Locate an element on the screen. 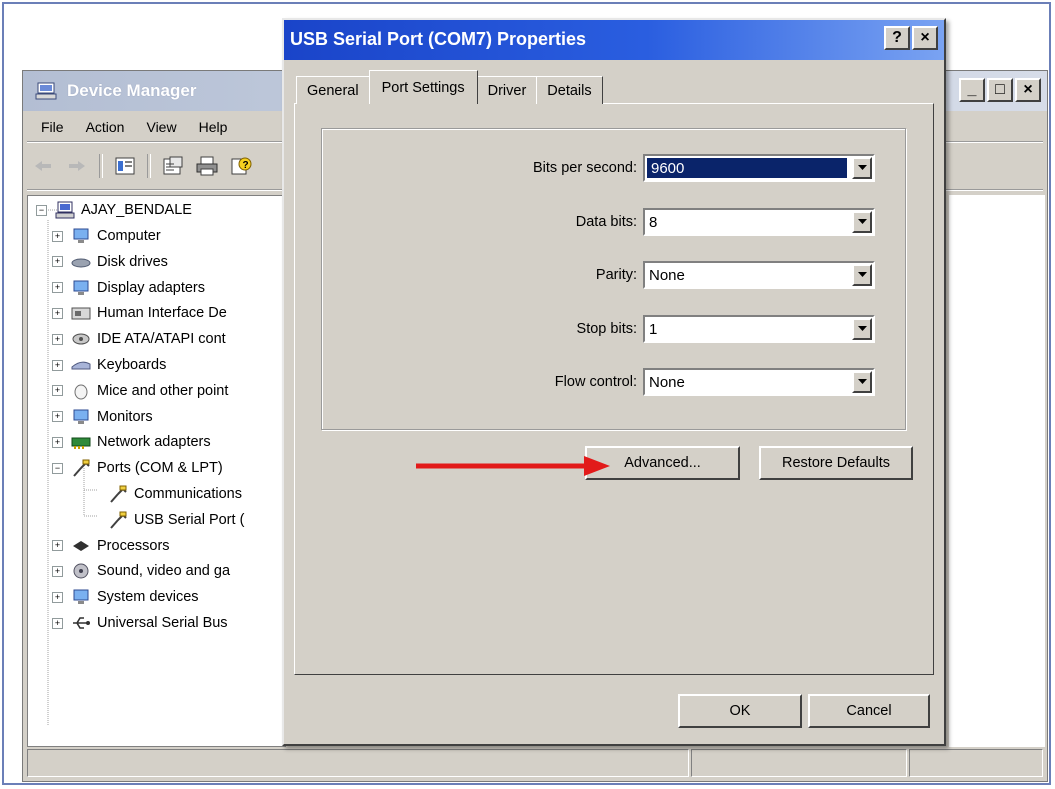 The width and height of the screenshot is (1055, 789). tree-item: + Mice and other point is located at coordinates (140, 391).